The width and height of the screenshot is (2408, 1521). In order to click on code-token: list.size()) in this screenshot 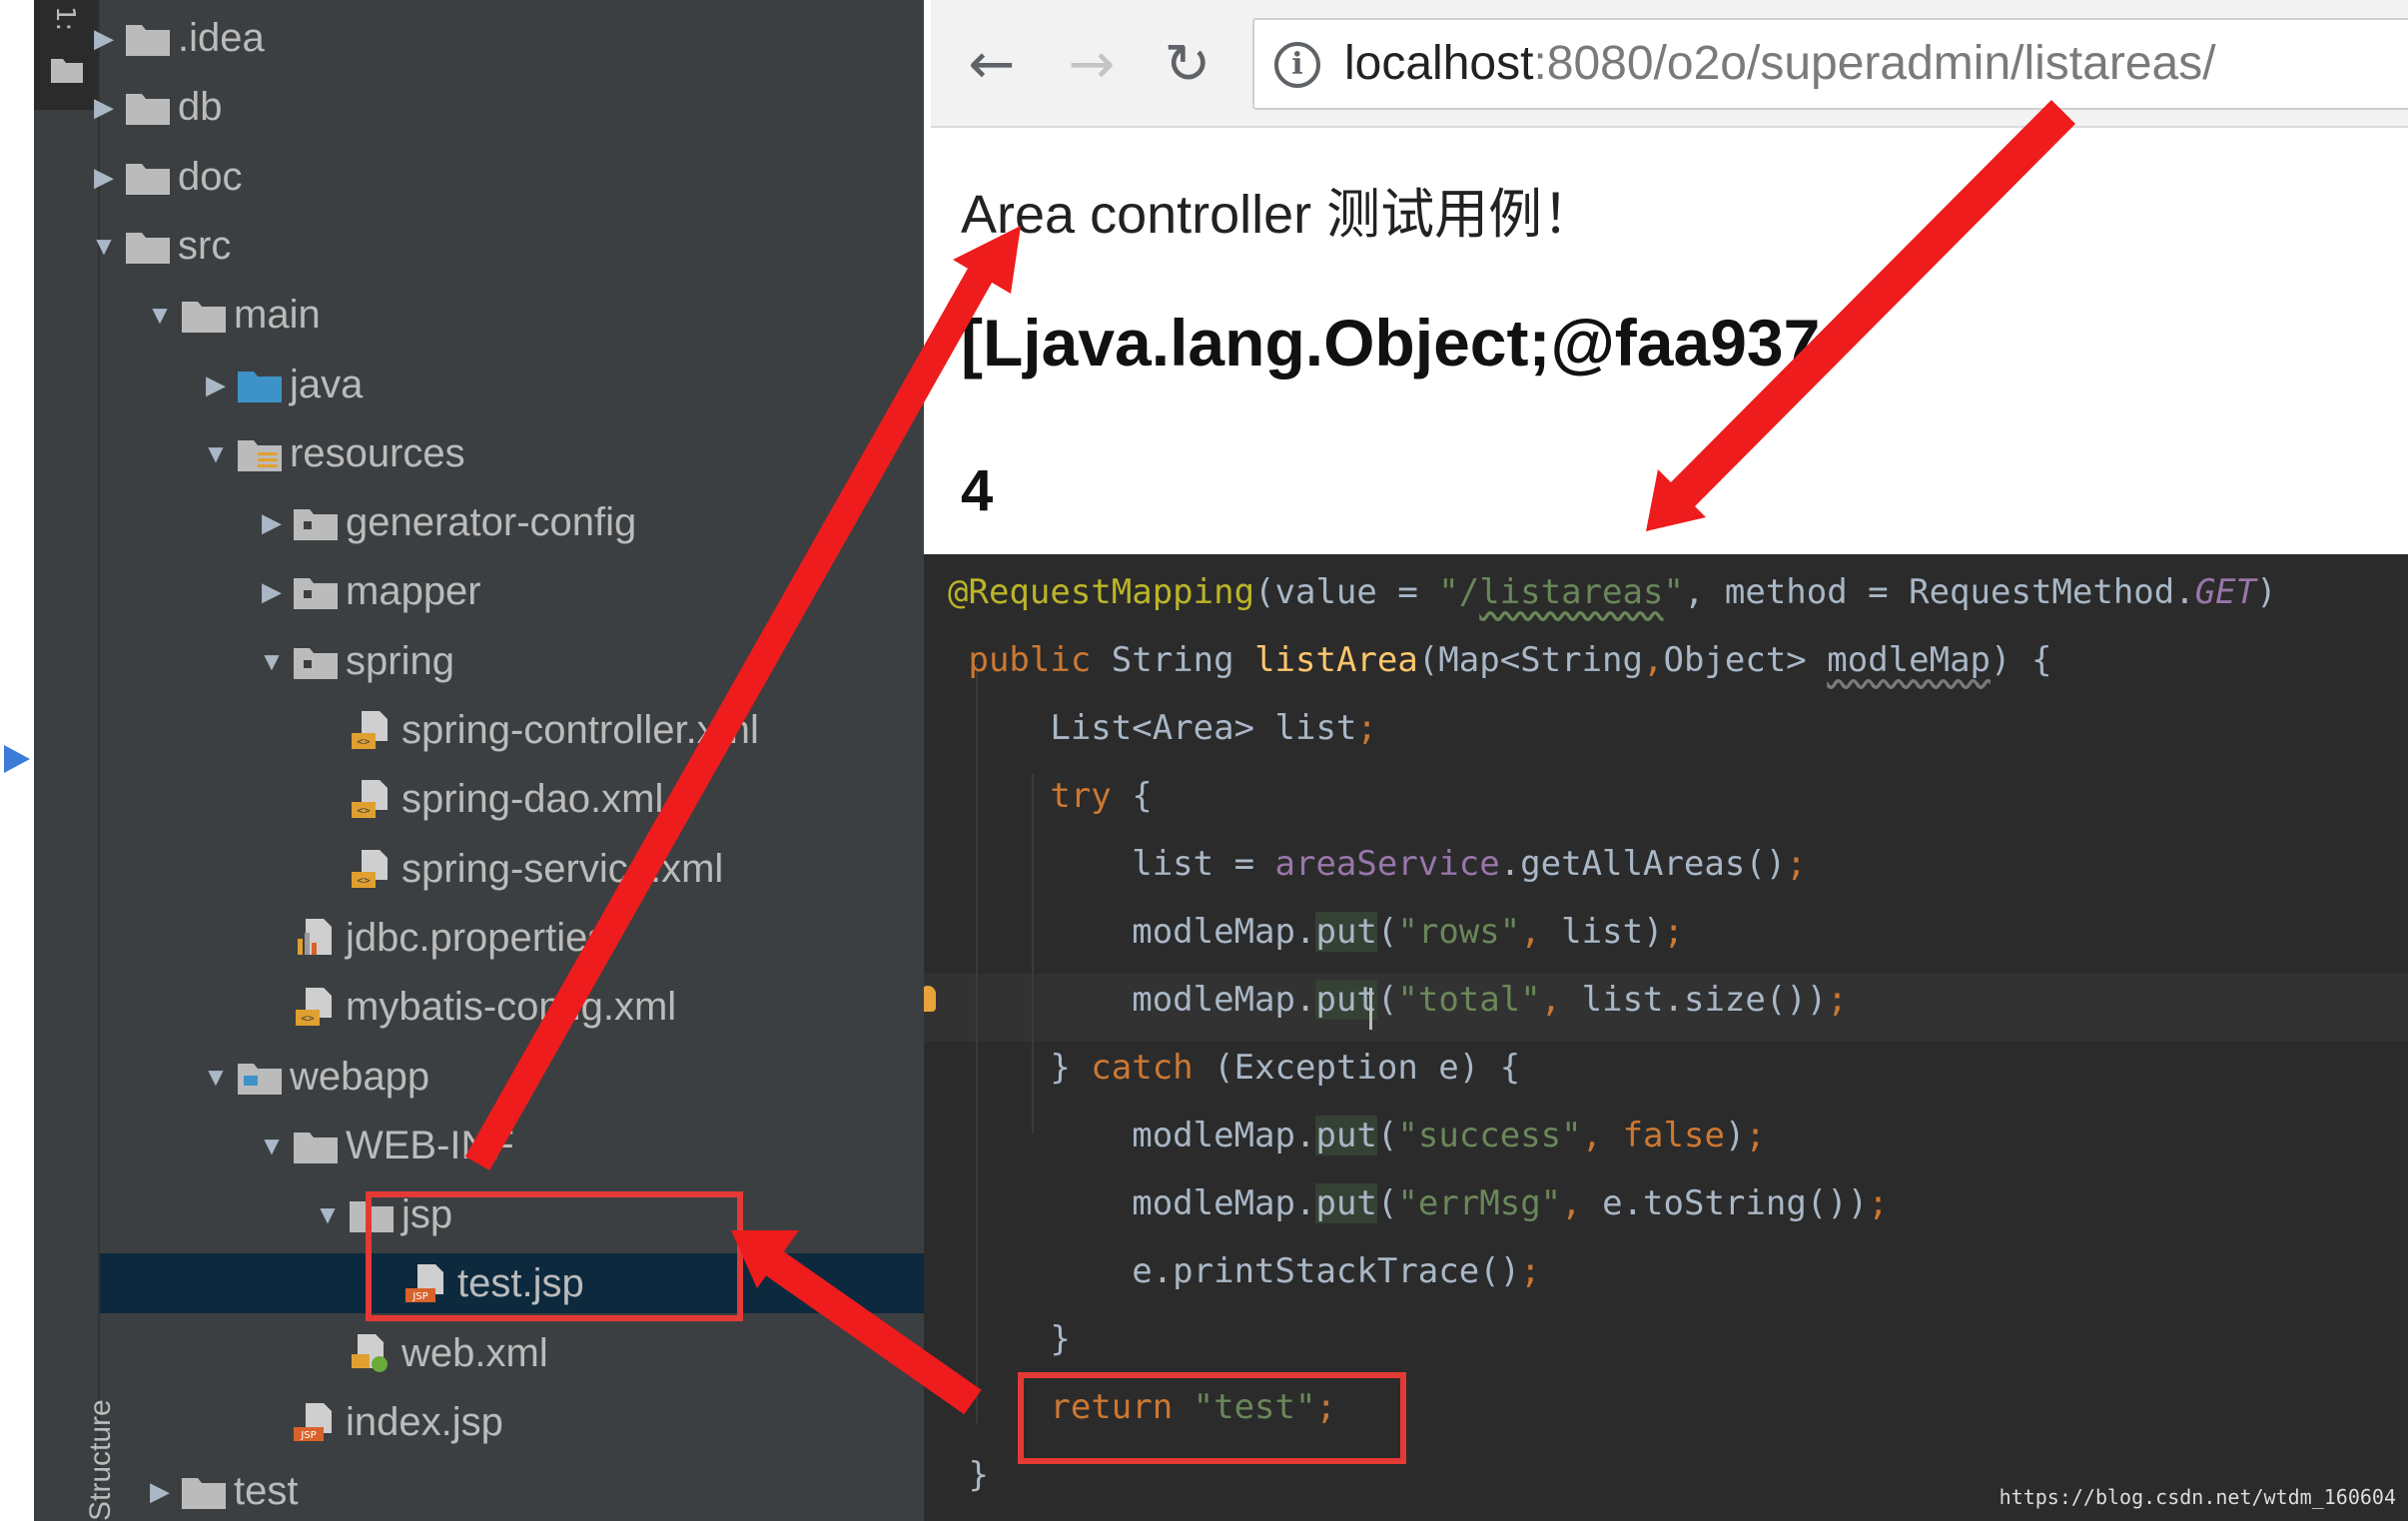, I will do `click(1704, 1000)`.